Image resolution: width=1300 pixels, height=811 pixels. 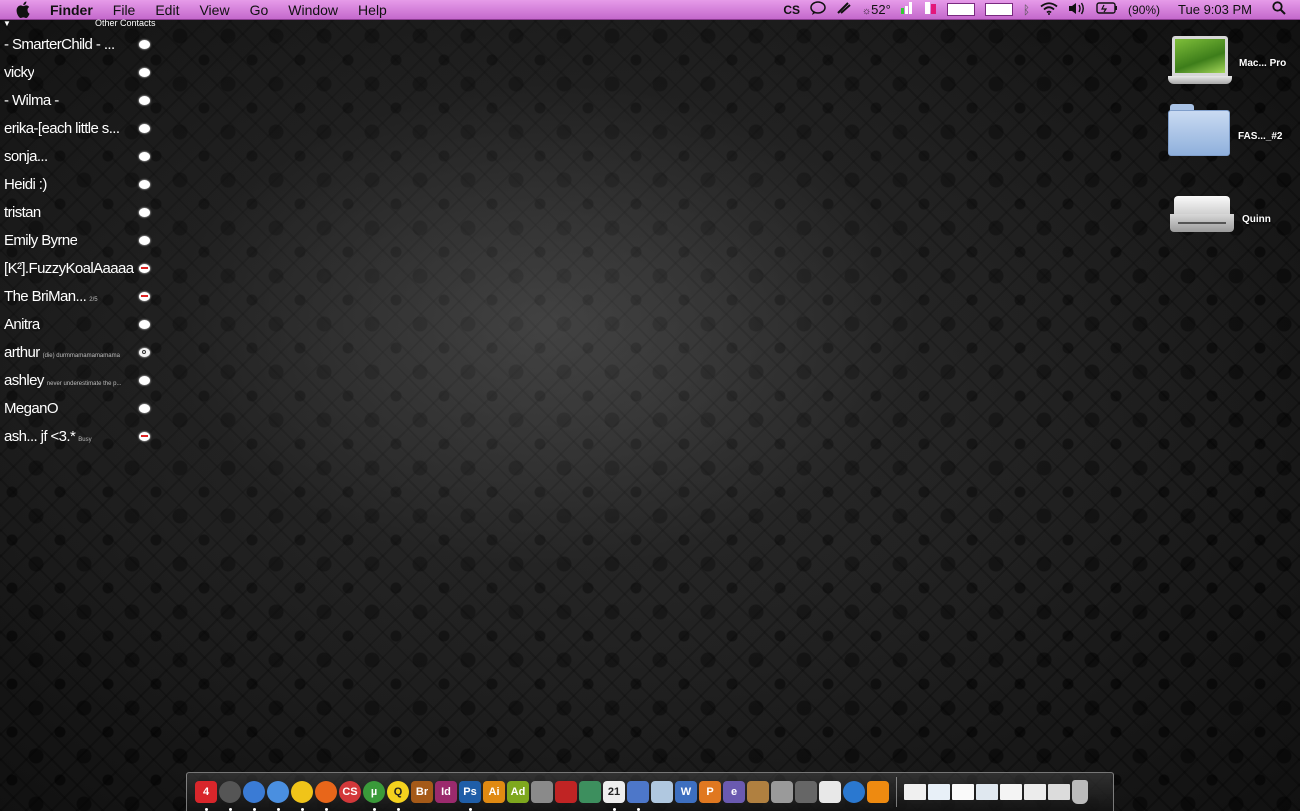 What do you see at coordinates (1049, 9) in the screenshot?
I see `wifi-icon` at bounding box center [1049, 9].